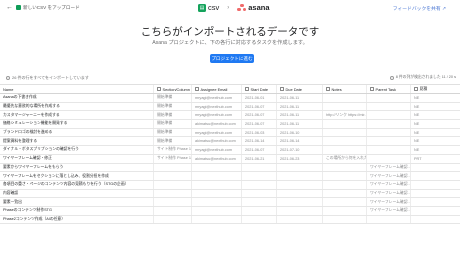 Image resolution: width=460 pixels, height=253 pixels. Describe the element at coordinates (217, 89) in the screenshot. I see `column-header: Assignee Email` at that location.